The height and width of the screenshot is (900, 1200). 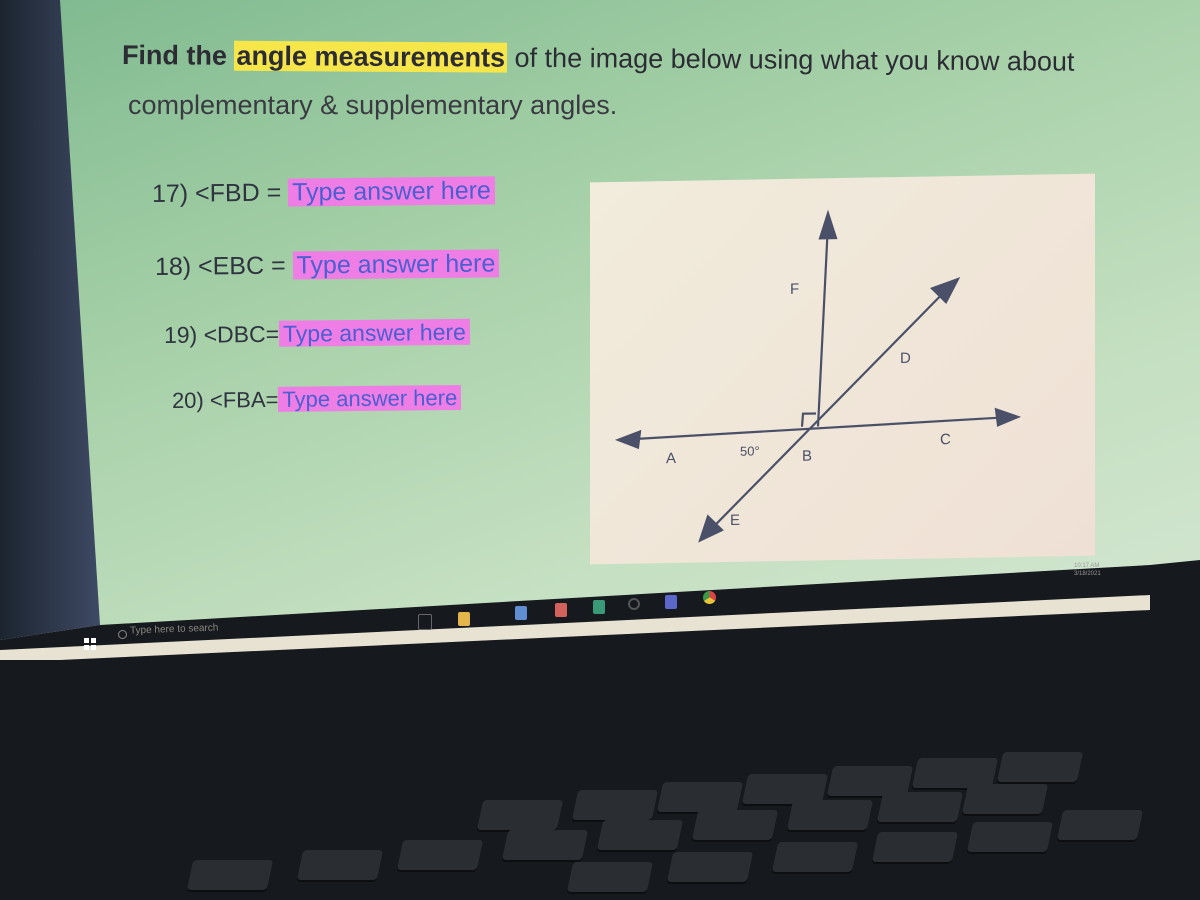 What do you see at coordinates (90, 644) in the screenshot?
I see `windows-start-icon` at bounding box center [90, 644].